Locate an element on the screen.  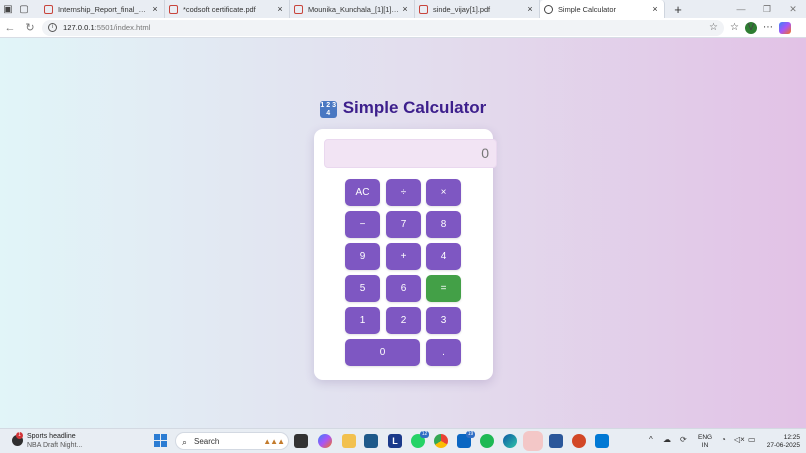
tab-title: sinde_vijay[1].pdf is located at coordinates (462, 9).